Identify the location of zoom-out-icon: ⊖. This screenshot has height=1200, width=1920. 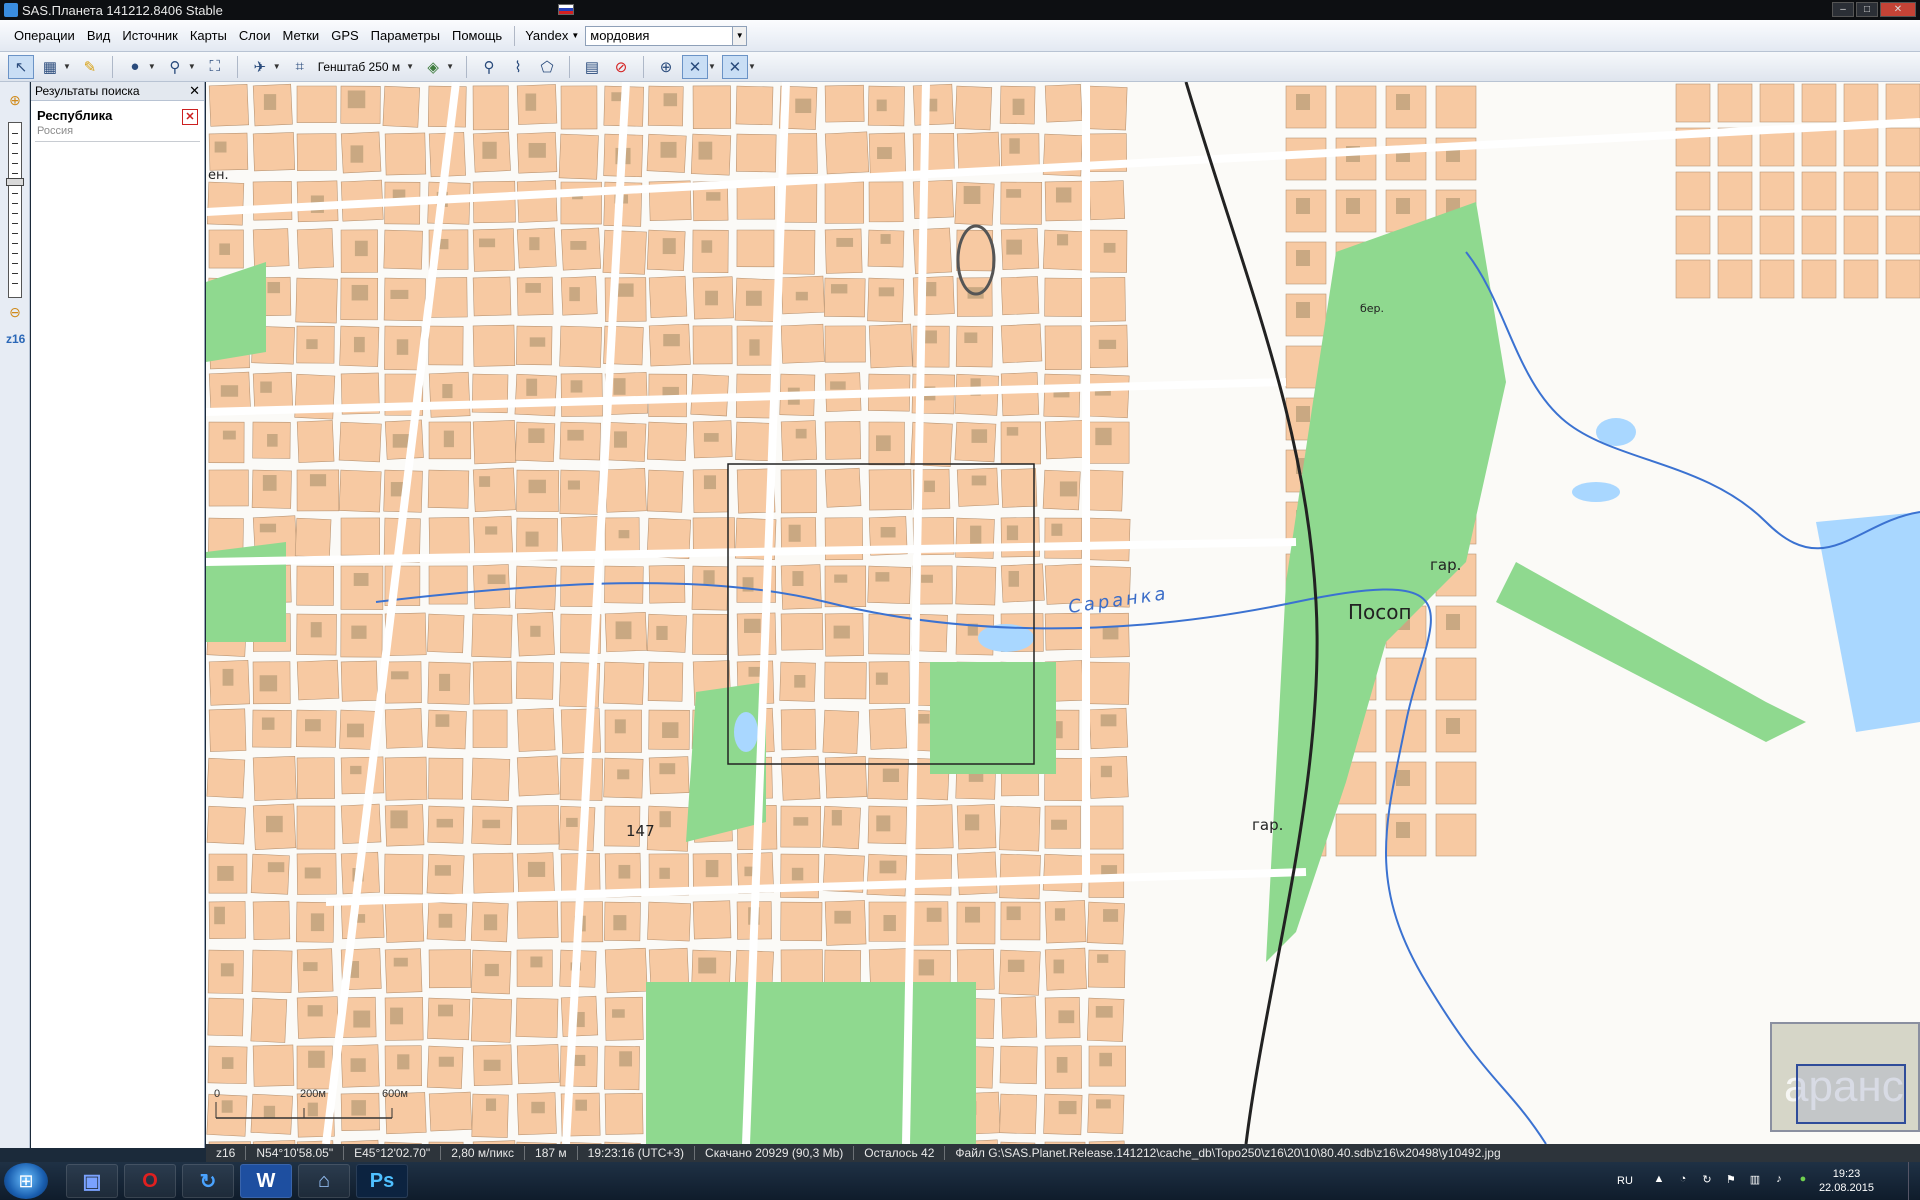
(15, 312).